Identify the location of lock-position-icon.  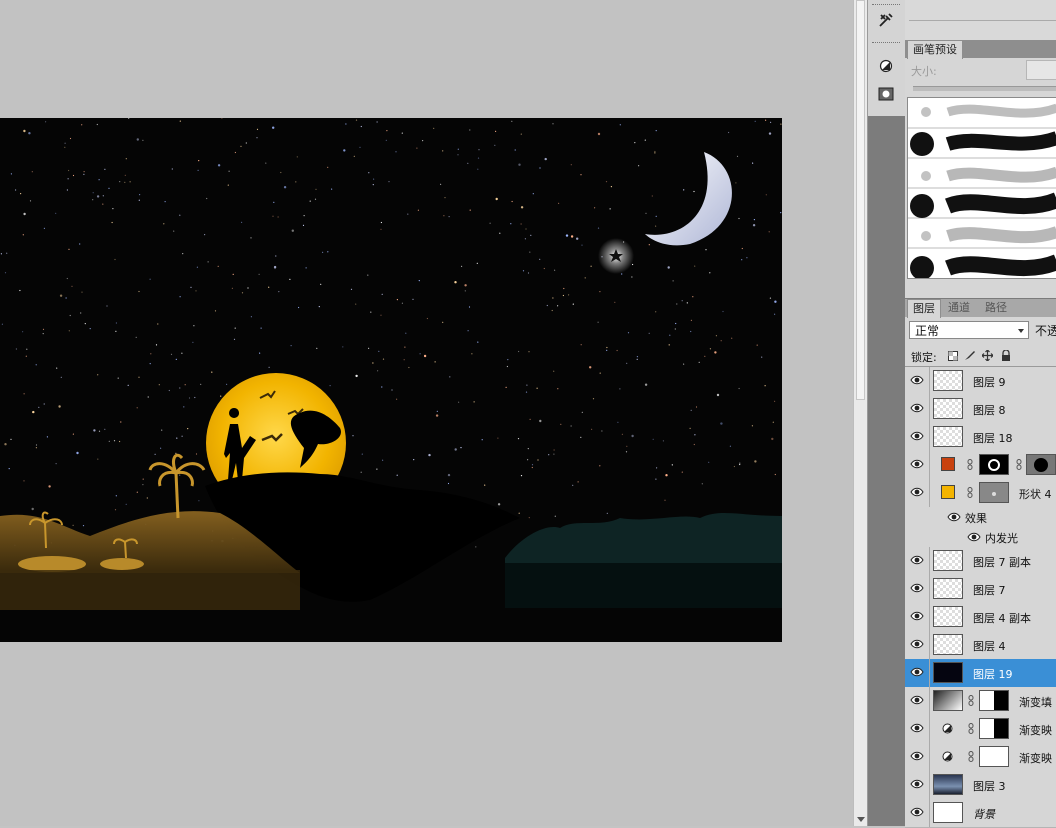
(987, 355).